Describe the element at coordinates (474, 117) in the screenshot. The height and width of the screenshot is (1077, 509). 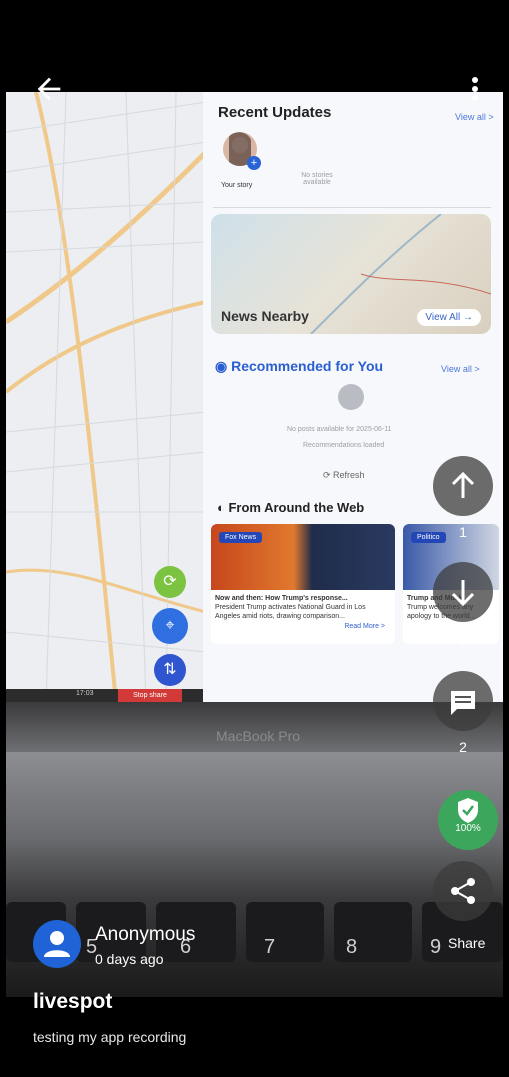
I see `view-all-link: View all >` at that location.